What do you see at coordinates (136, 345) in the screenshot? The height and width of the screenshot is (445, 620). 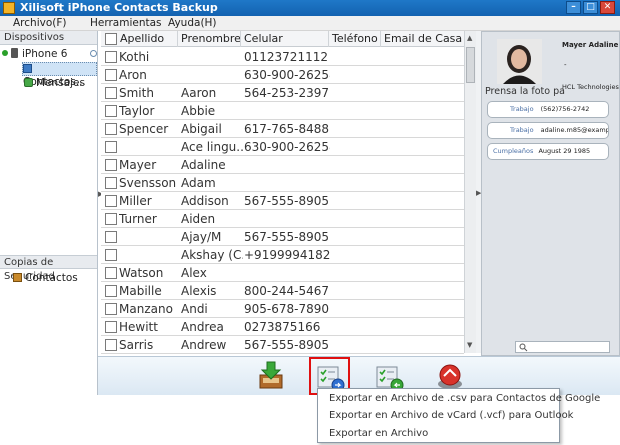 I see `cell-apellido: Sarris` at bounding box center [136, 345].